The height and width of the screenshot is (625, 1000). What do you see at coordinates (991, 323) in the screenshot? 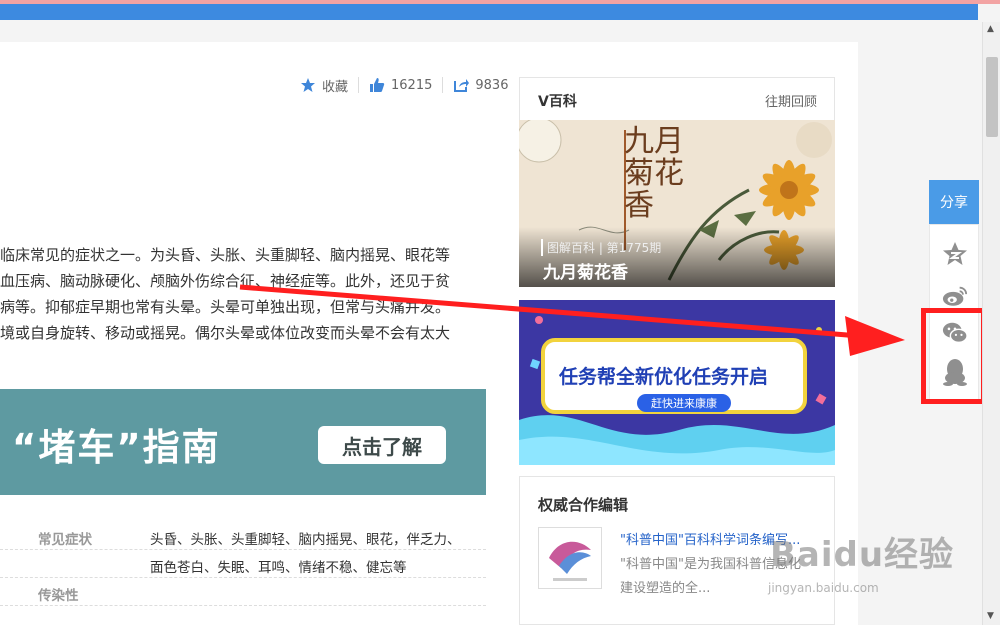
I see `scrollbar: ▲ ▼` at bounding box center [991, 323].